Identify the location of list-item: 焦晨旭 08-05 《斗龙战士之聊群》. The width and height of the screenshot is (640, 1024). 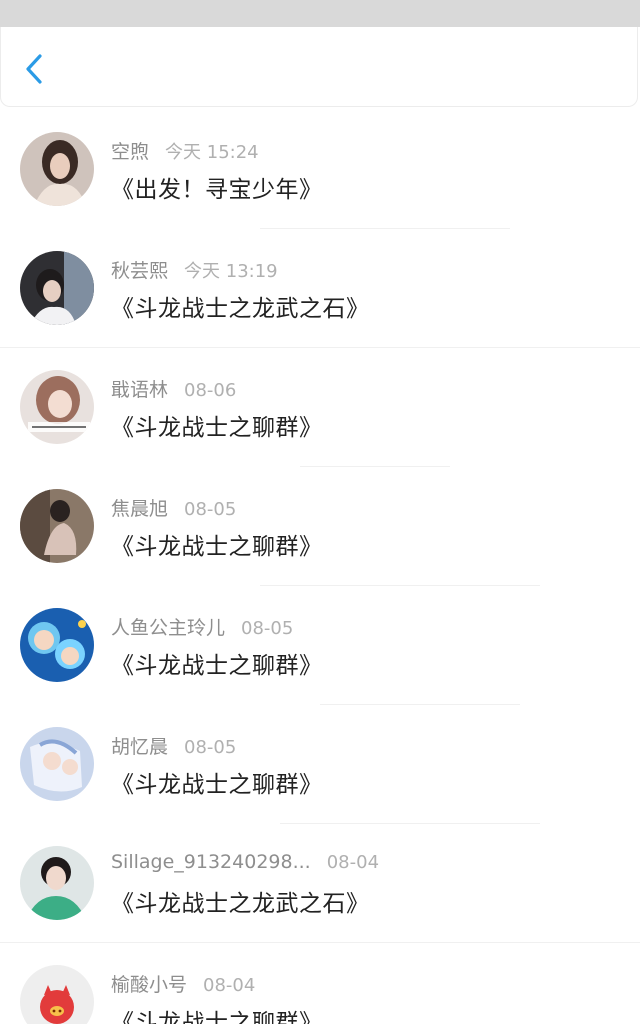
(320, 526).